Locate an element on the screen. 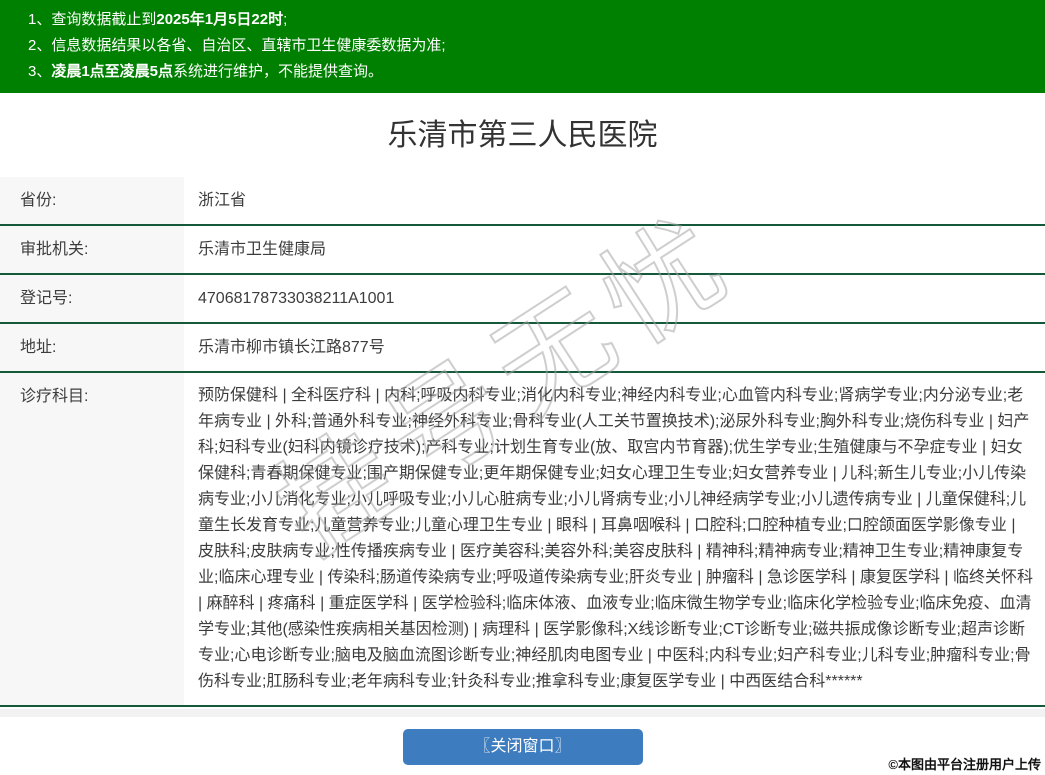 The height and width of the screenshot is (775, 1045). page-title: 乐清市第三人民医院 is located at coordinates (522, 135).